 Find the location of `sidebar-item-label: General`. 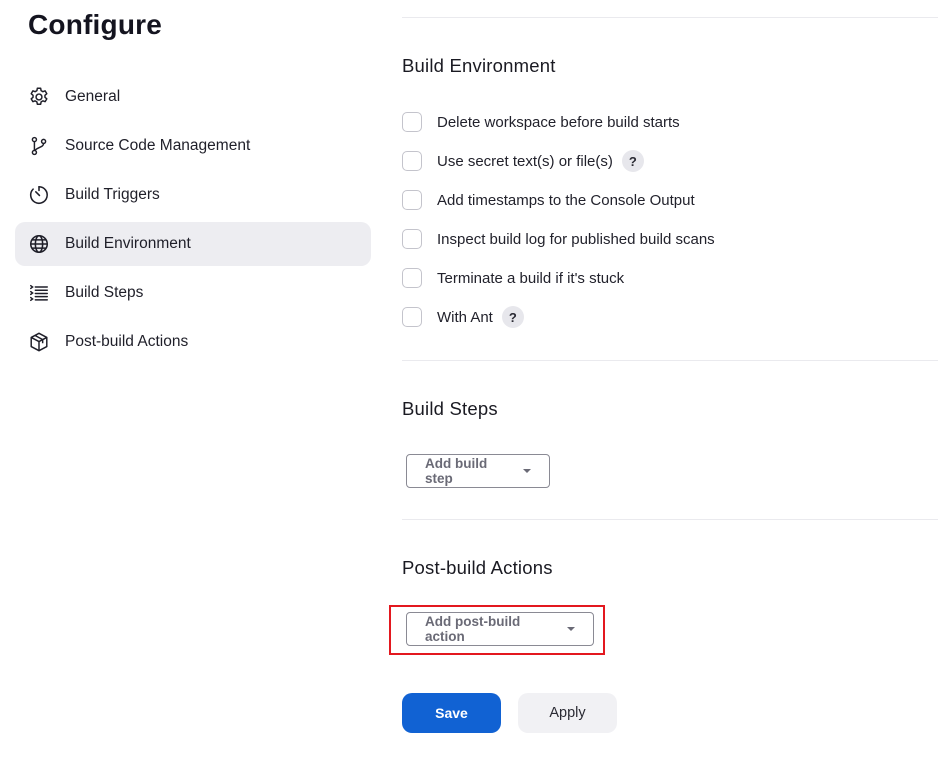

sidebar-item-label: General is located at coordinates (93, 96).